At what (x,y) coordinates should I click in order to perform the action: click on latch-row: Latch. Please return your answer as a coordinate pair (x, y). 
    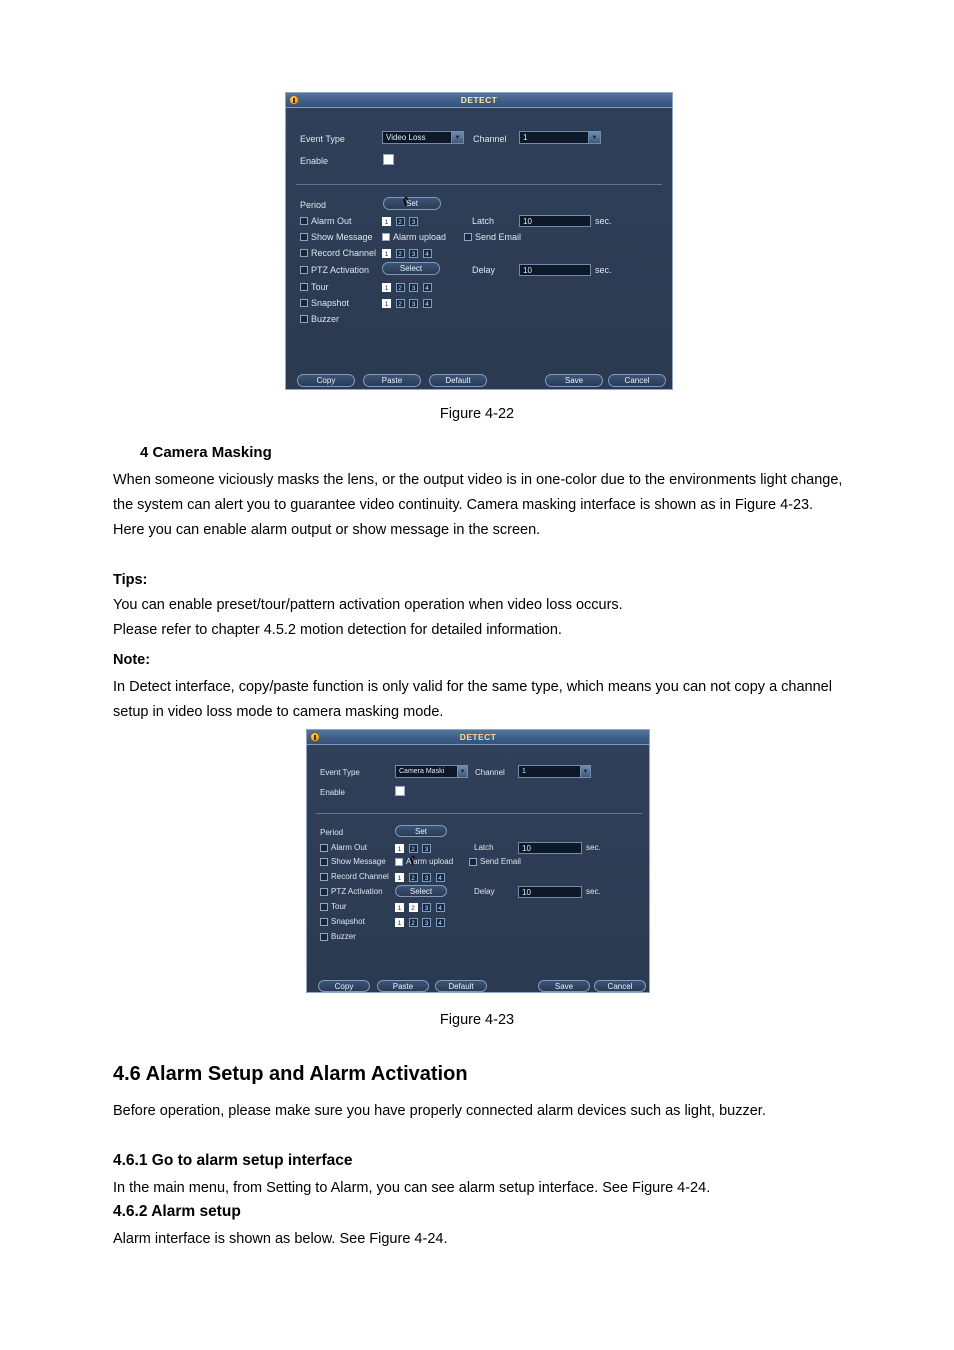
    Looking at the image, I should click on (484, 847).